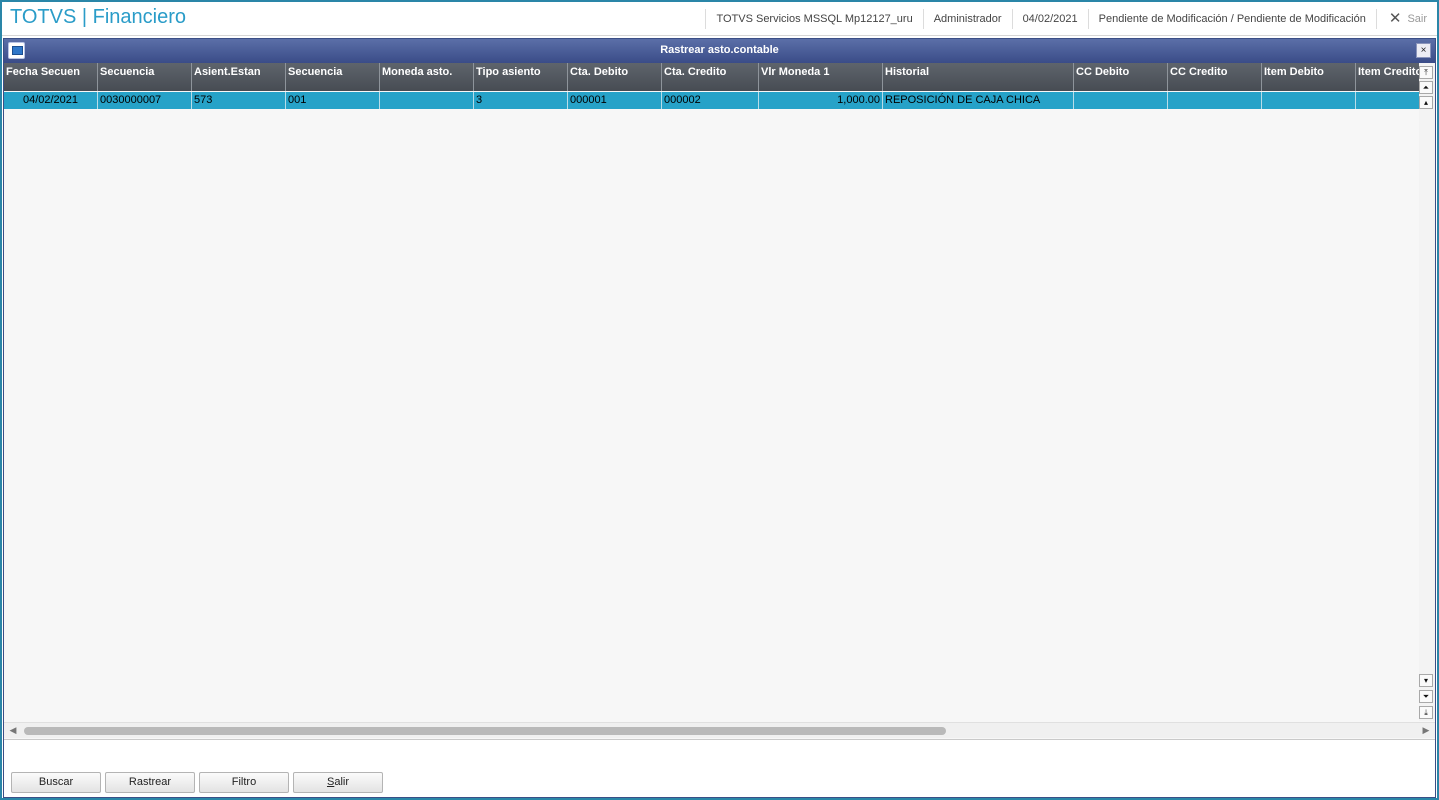  What do you see at coordinates (1426, 696) in the screenshot?
I see `page-down-icon: ⏷` at bounding box center [1426, 696].